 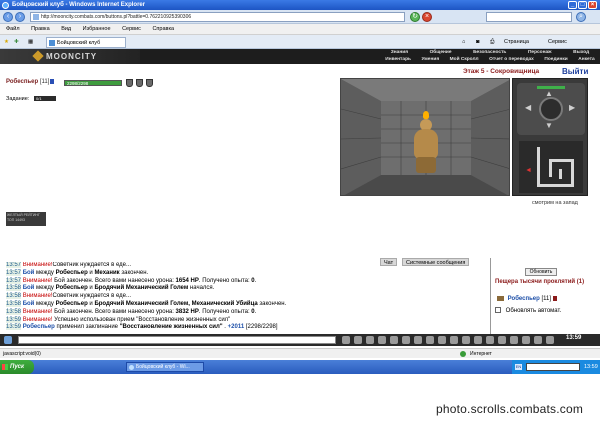 I want to click on menu-edit: Правка, so click(x=40, y=29).